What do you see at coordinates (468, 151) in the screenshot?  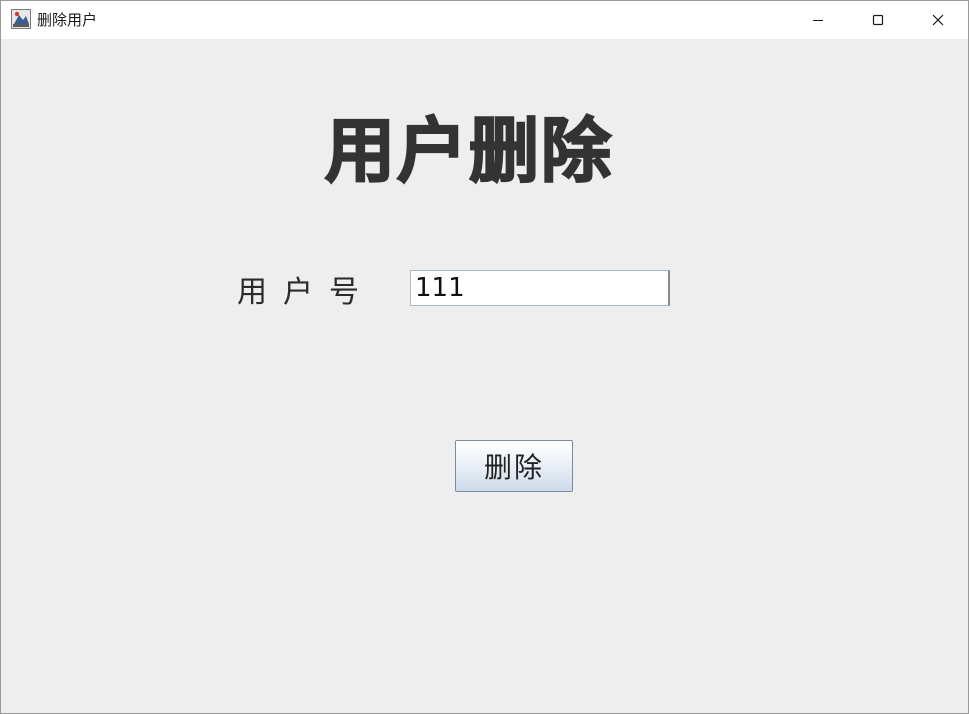 I see `page-heading: 用户删除` at bounding box center [468, 151].